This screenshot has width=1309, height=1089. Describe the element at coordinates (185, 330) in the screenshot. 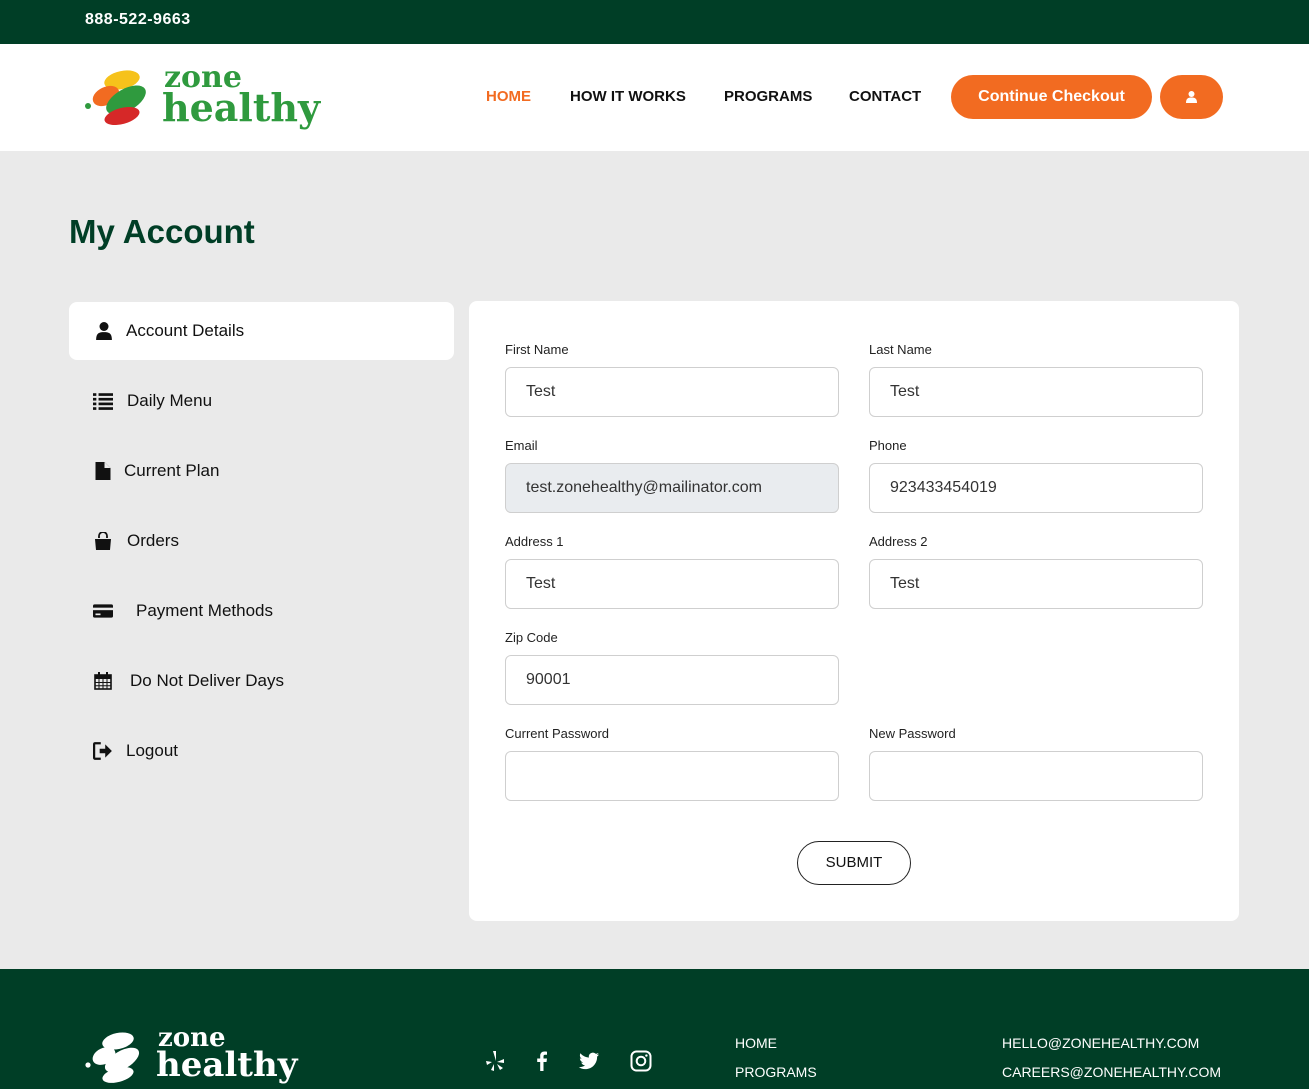

I see `sidebar-item-label: Account Details` at that location.